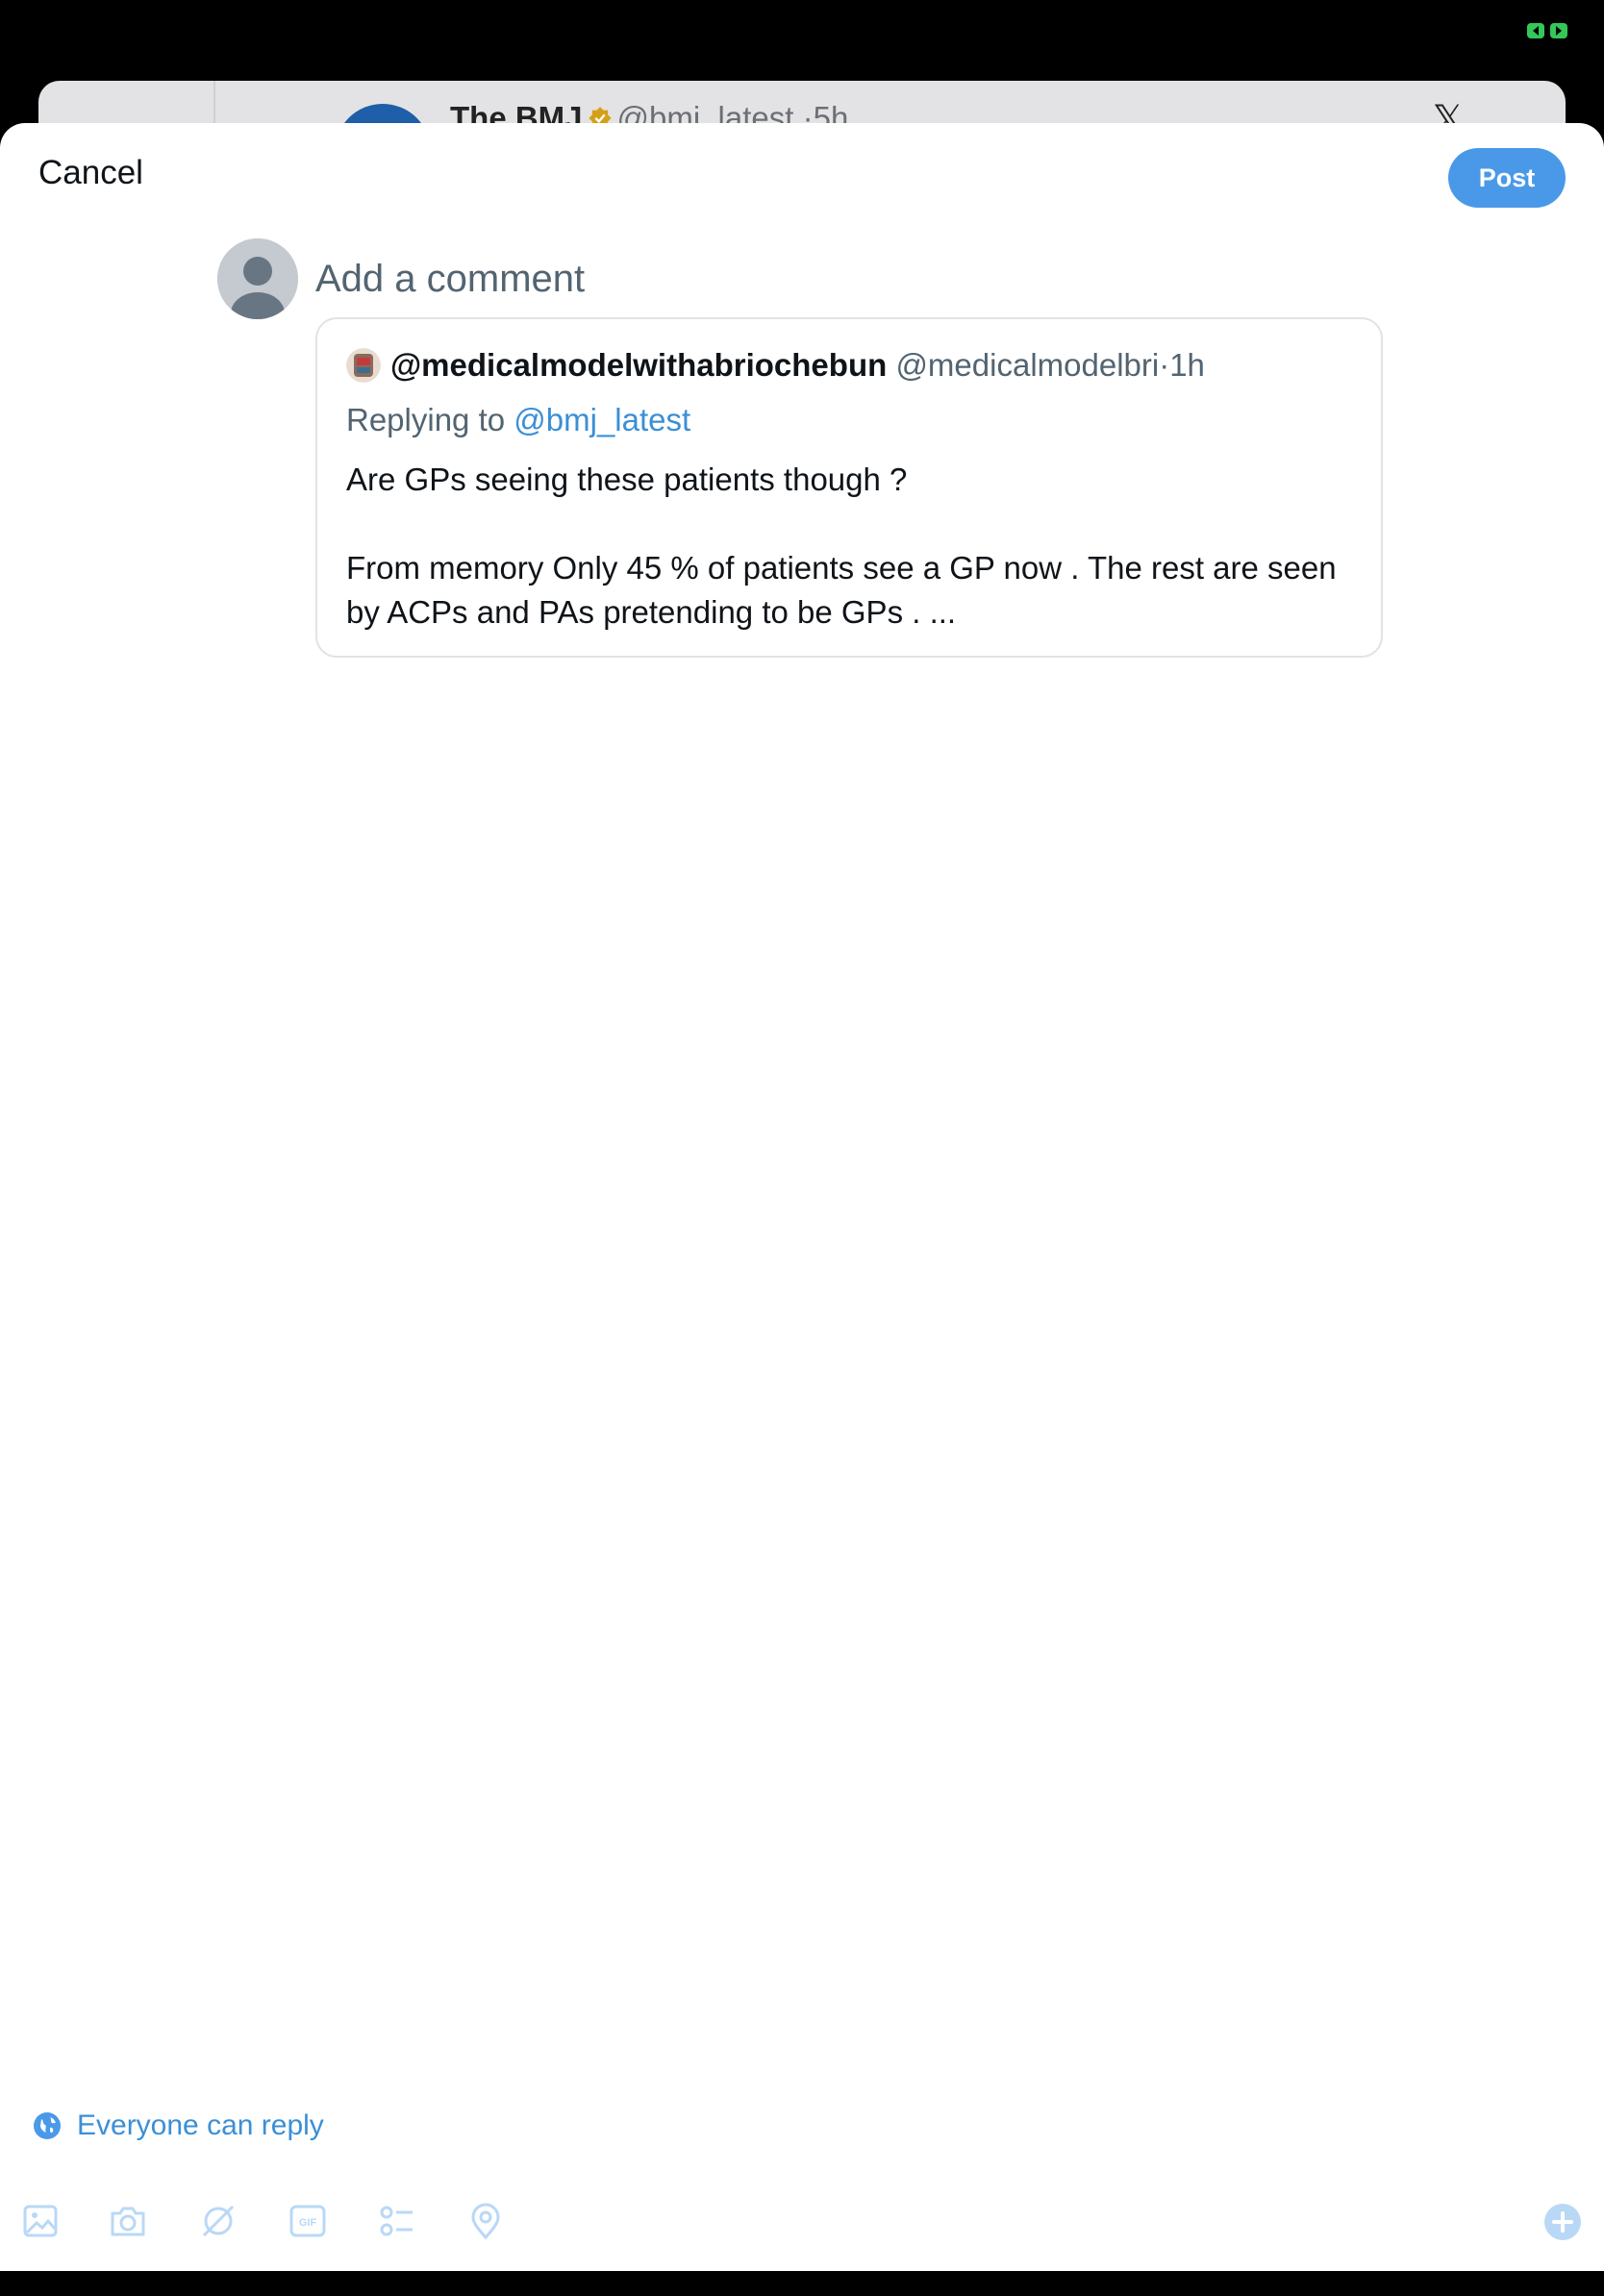 The image size is (1604, 2296). Describe the element at coordinates (802, 2224) in the screenshot. I see `composer-toolbar: GIF` at that location.